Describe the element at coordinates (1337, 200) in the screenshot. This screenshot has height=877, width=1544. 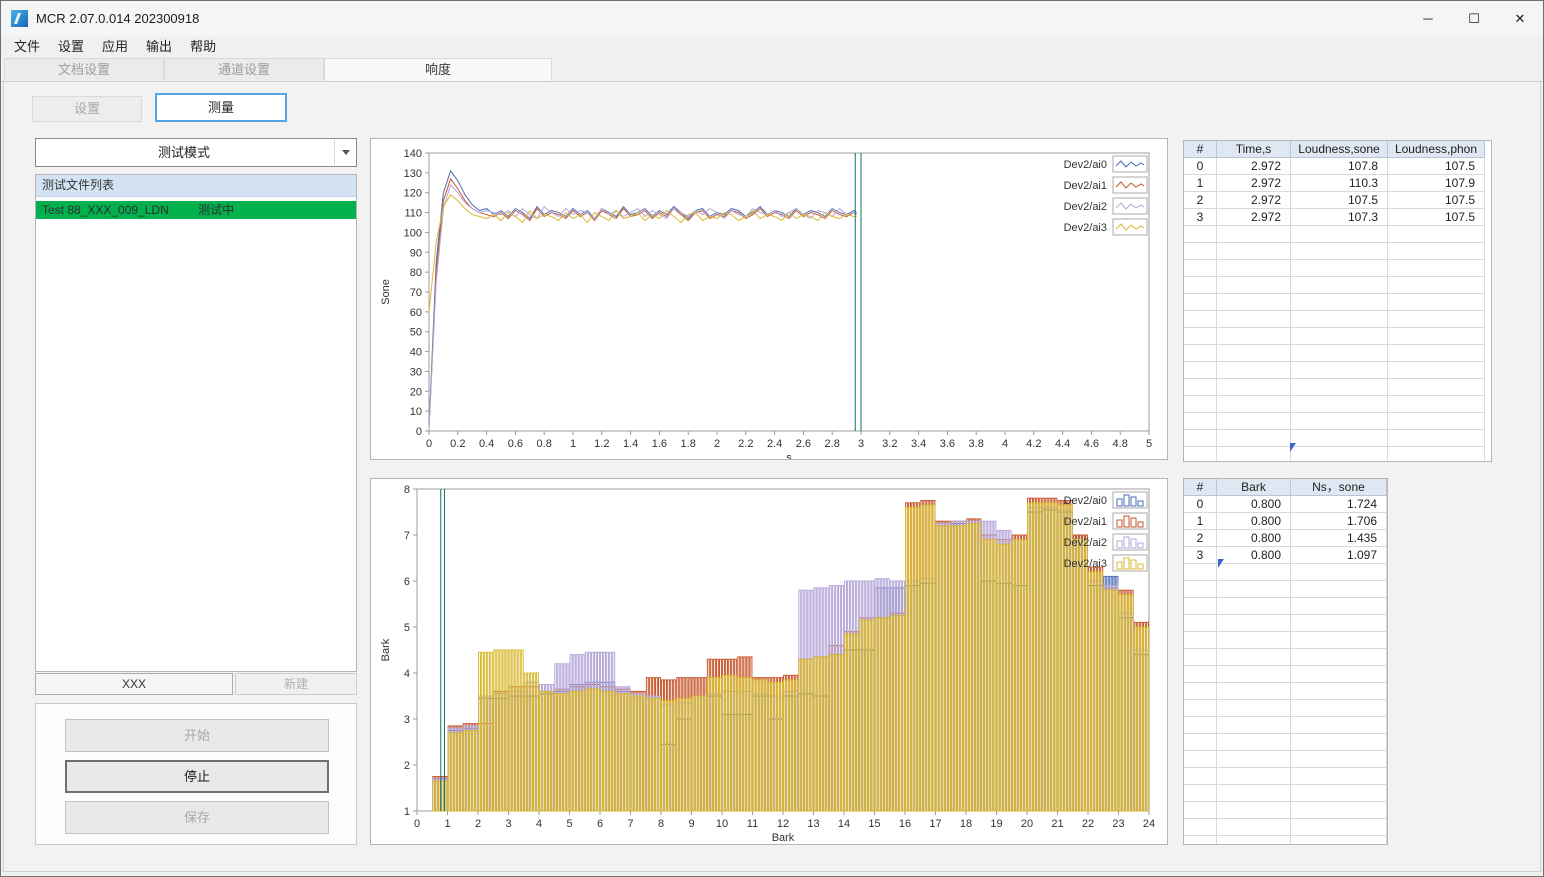
I see `table-row: 2 2.972 107.5 107.5` at that location.